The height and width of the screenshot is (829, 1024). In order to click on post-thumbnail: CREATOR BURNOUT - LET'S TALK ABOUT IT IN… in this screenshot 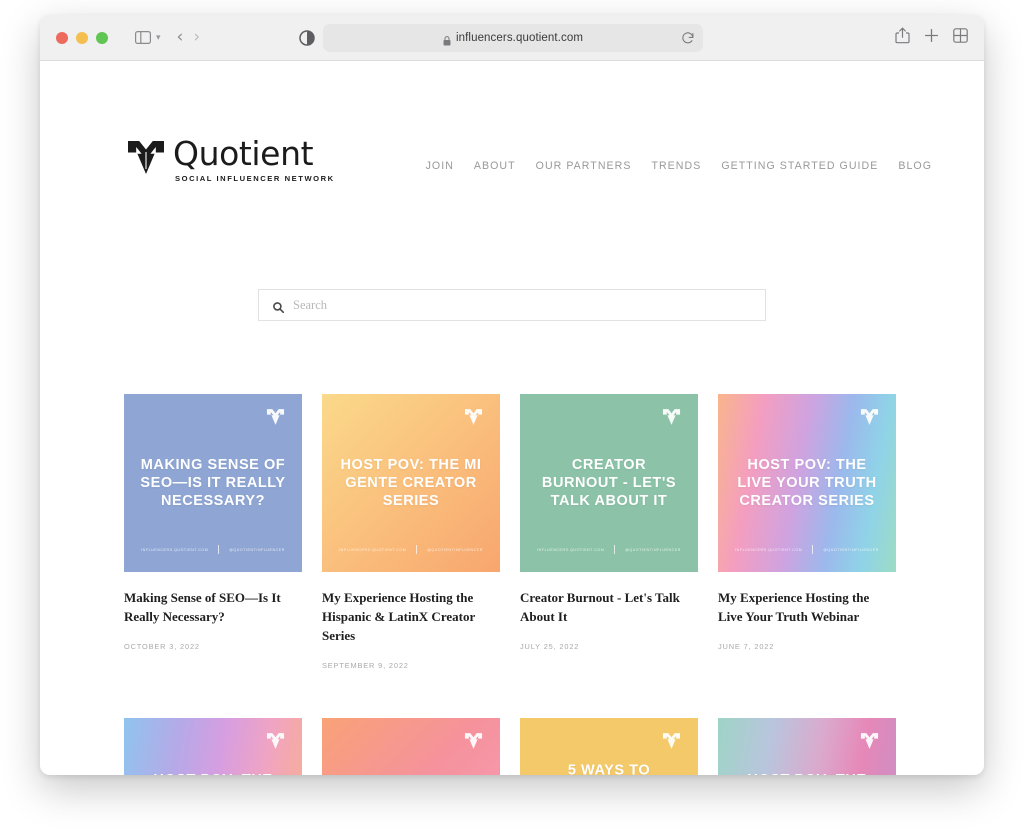, I will do `click(609, 483)`.